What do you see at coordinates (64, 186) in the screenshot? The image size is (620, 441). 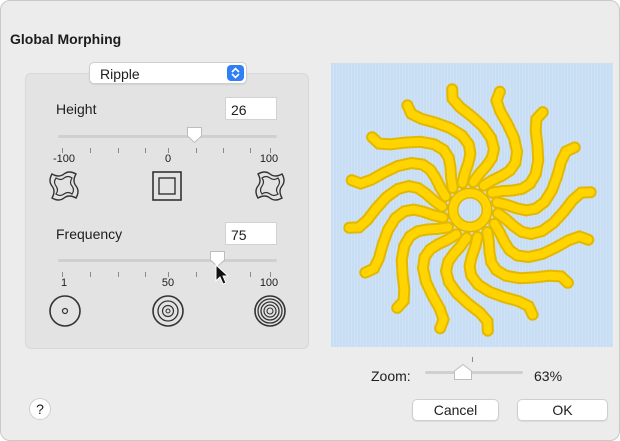 I see `morph-negative-icon` at bounding box center [64, 186].